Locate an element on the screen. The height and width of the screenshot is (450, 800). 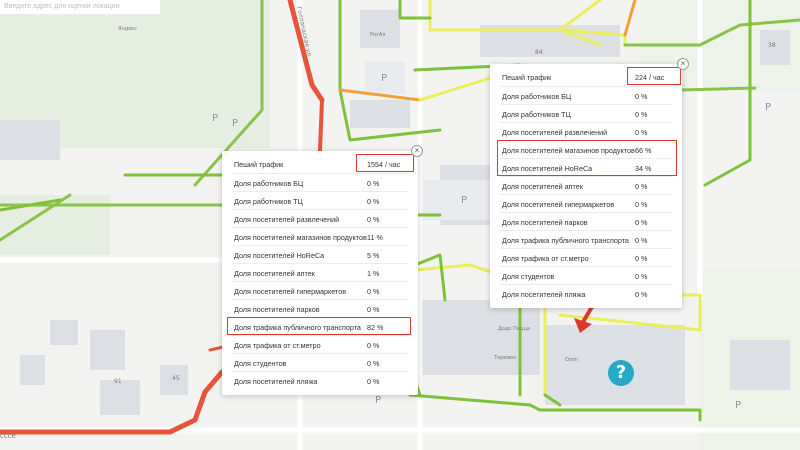
building-number: 84 is located at coordinates (539, 52).